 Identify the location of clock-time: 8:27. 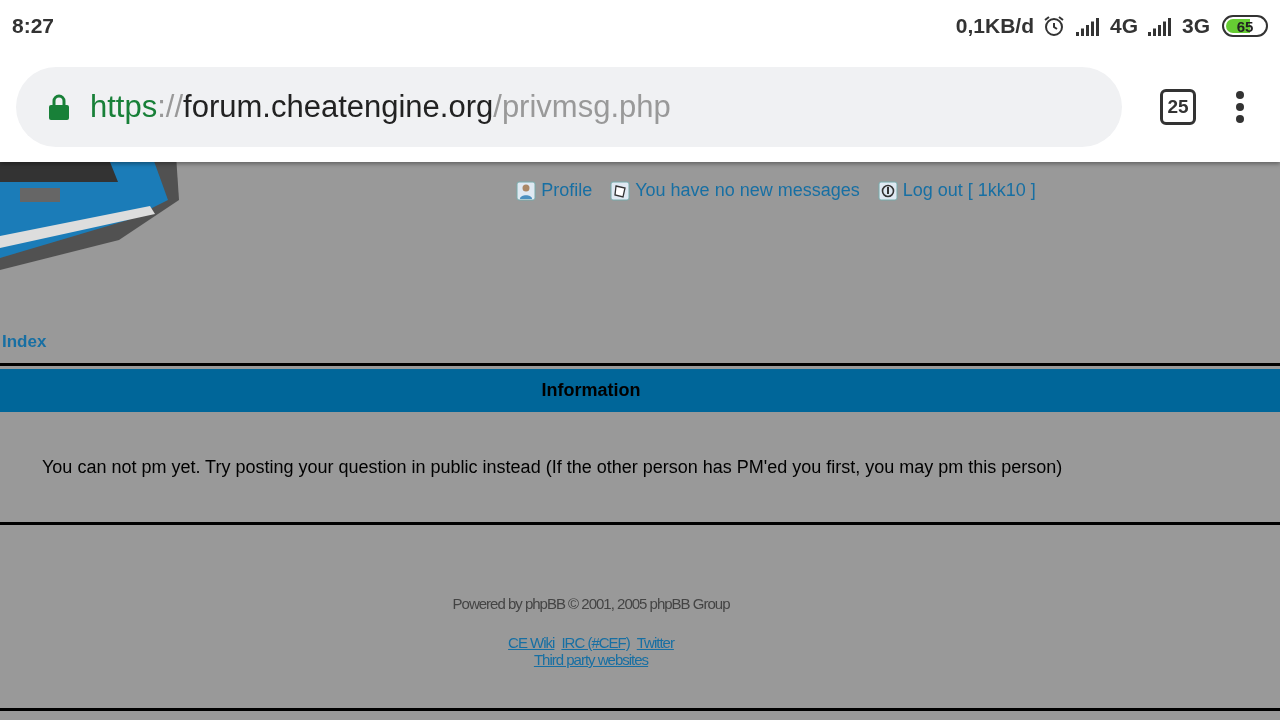
(33, 26).